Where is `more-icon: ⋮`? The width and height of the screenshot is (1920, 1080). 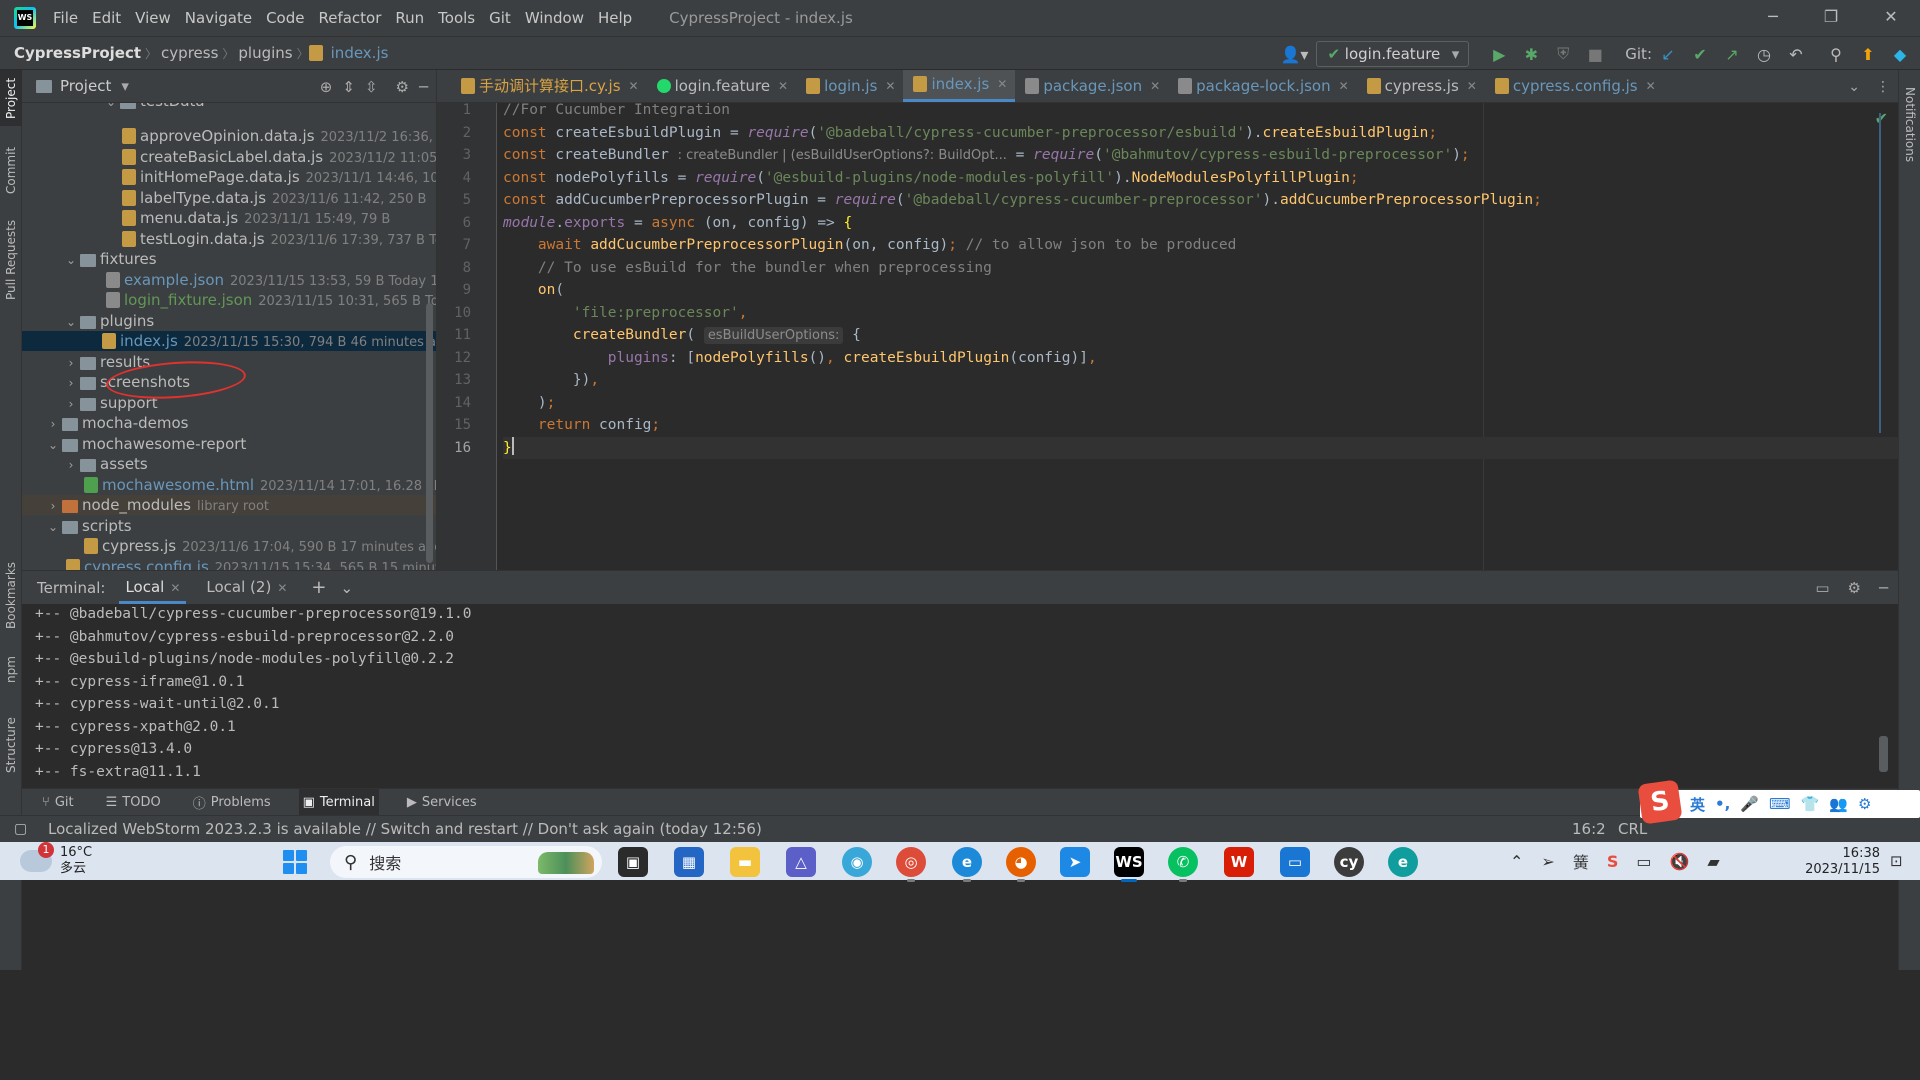
more-icon: ⋮ is located at coordinates (1883, 87).